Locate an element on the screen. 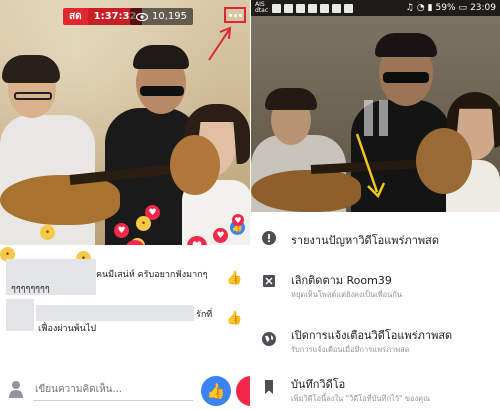 Image resolution: width=500 pixels, height=410 pixels. thumbs-up-icon: 👍 is located at coordinates (216, 391).